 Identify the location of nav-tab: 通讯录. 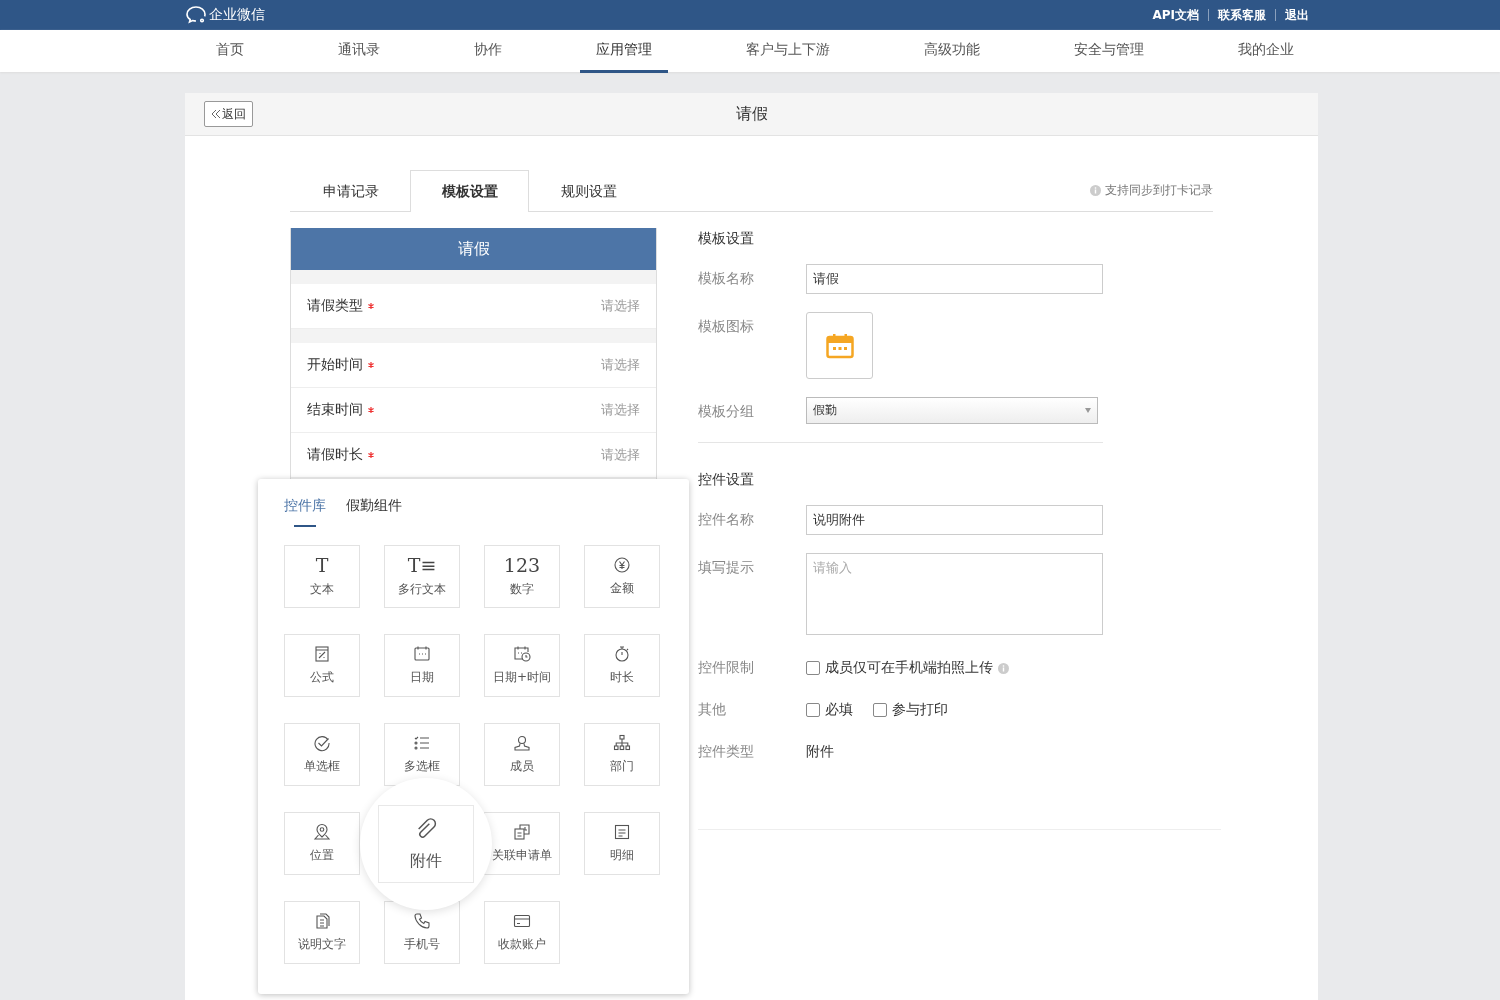
(359, 51).